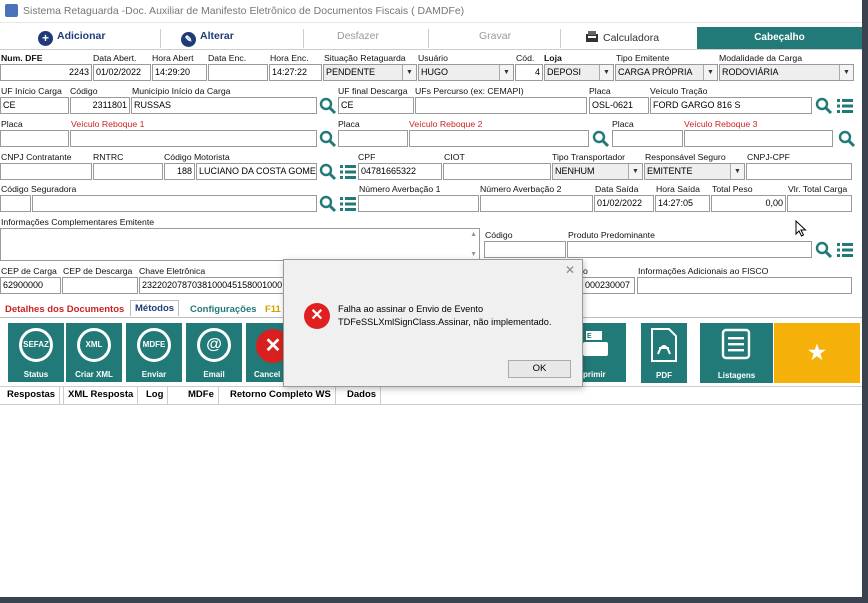 The width and height of the screenshot is (868, 603). Describe the element at coordinates (100, 285) in the screenshot. I see `cep-descarga-field` at that location.